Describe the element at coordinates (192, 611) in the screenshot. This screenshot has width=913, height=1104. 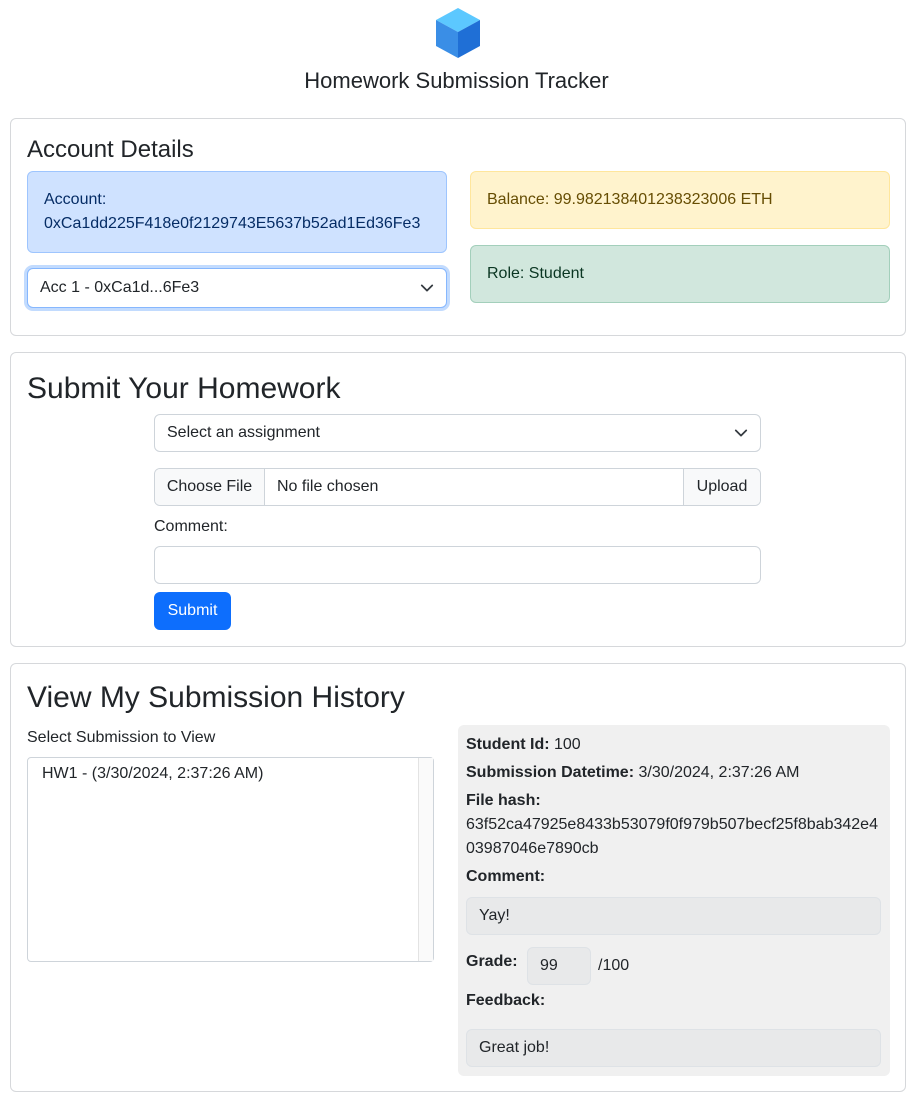
I see `submit-button: Submit` at that location.